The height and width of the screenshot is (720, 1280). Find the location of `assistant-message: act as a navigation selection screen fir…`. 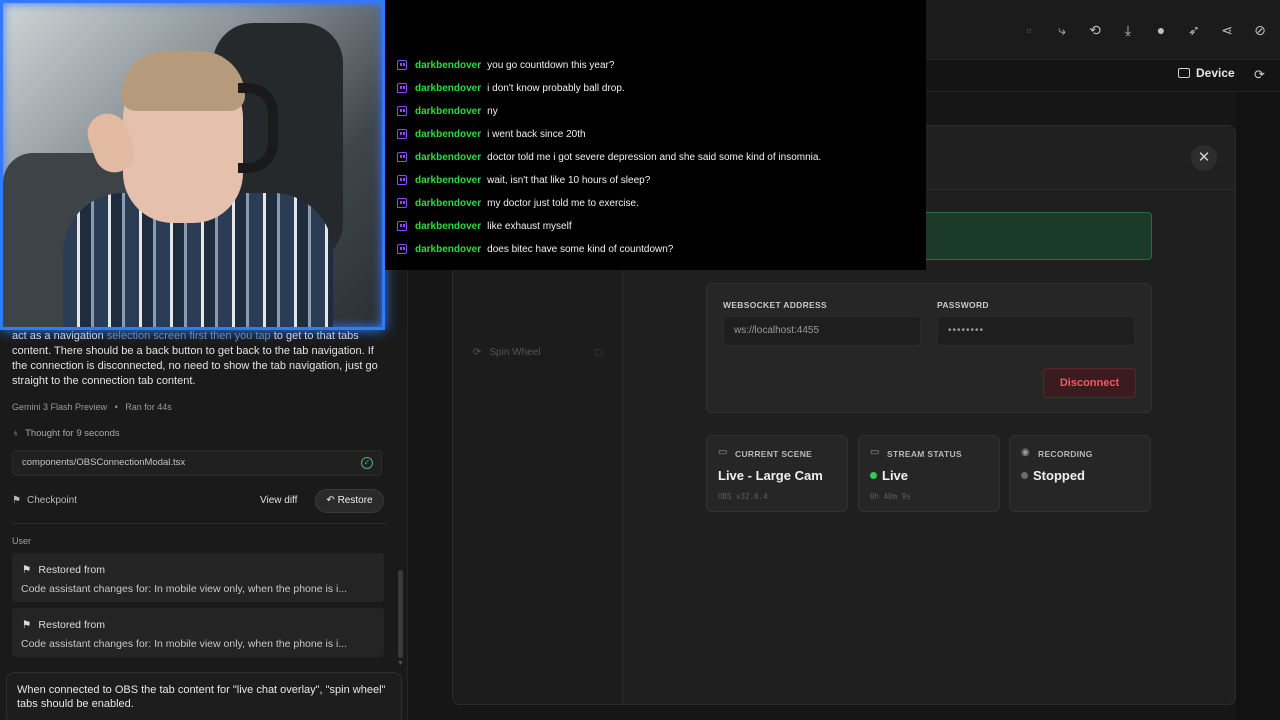

assistant-message: act as a navigation selection screen fir… is located at coordinates (201, 359).